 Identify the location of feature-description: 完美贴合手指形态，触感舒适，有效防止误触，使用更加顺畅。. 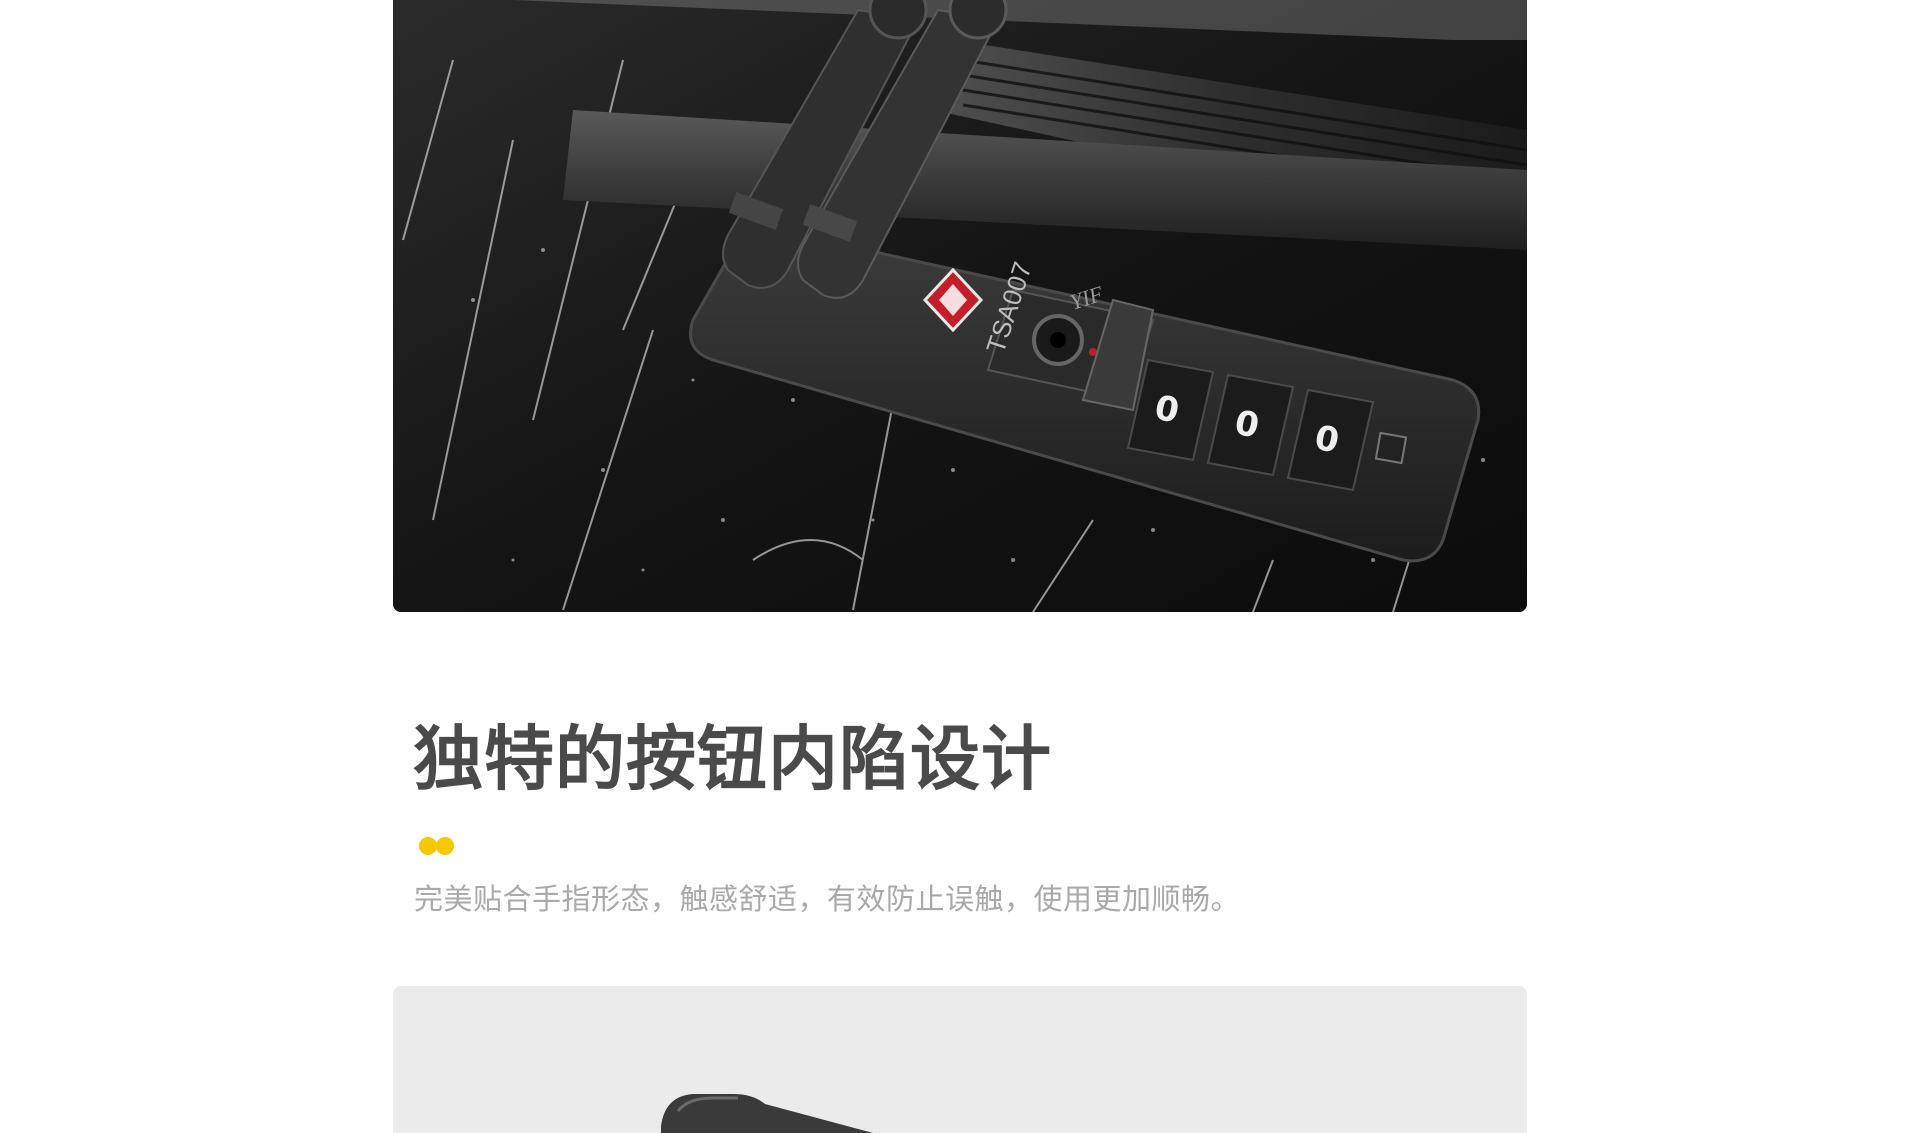
(827, 899).